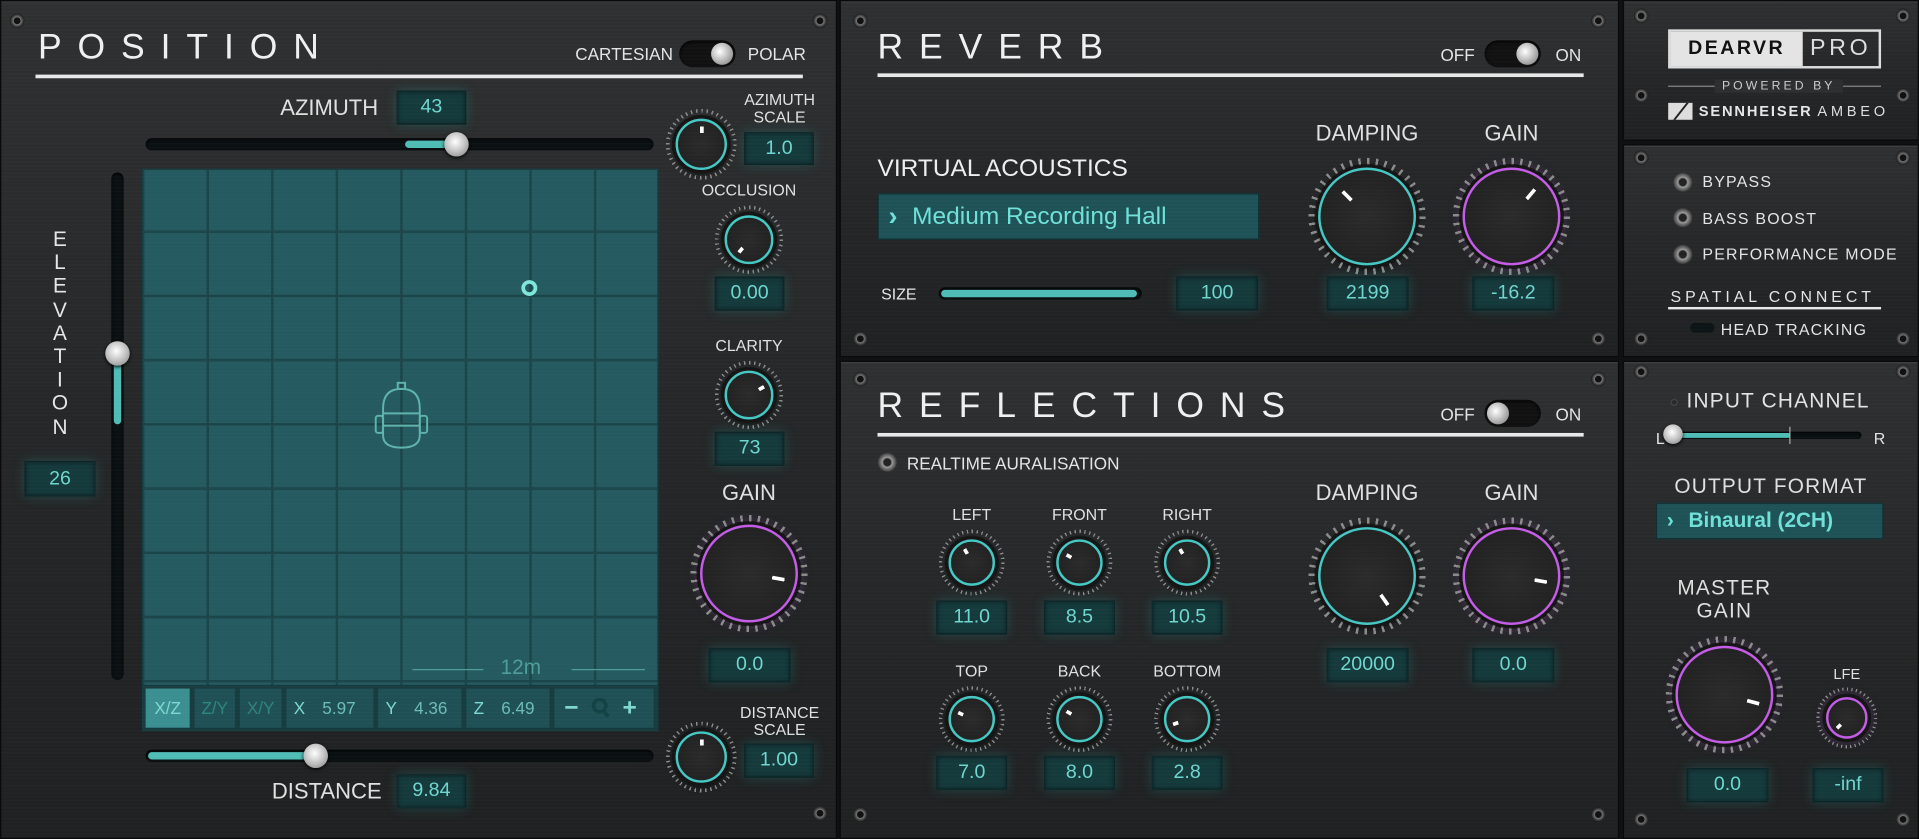 This screenshot has height=839, width=1919. What do you see at coordinates (399, 144) in the screenshot?
I see `azimuth-slider` at bounding box center [399, 144].